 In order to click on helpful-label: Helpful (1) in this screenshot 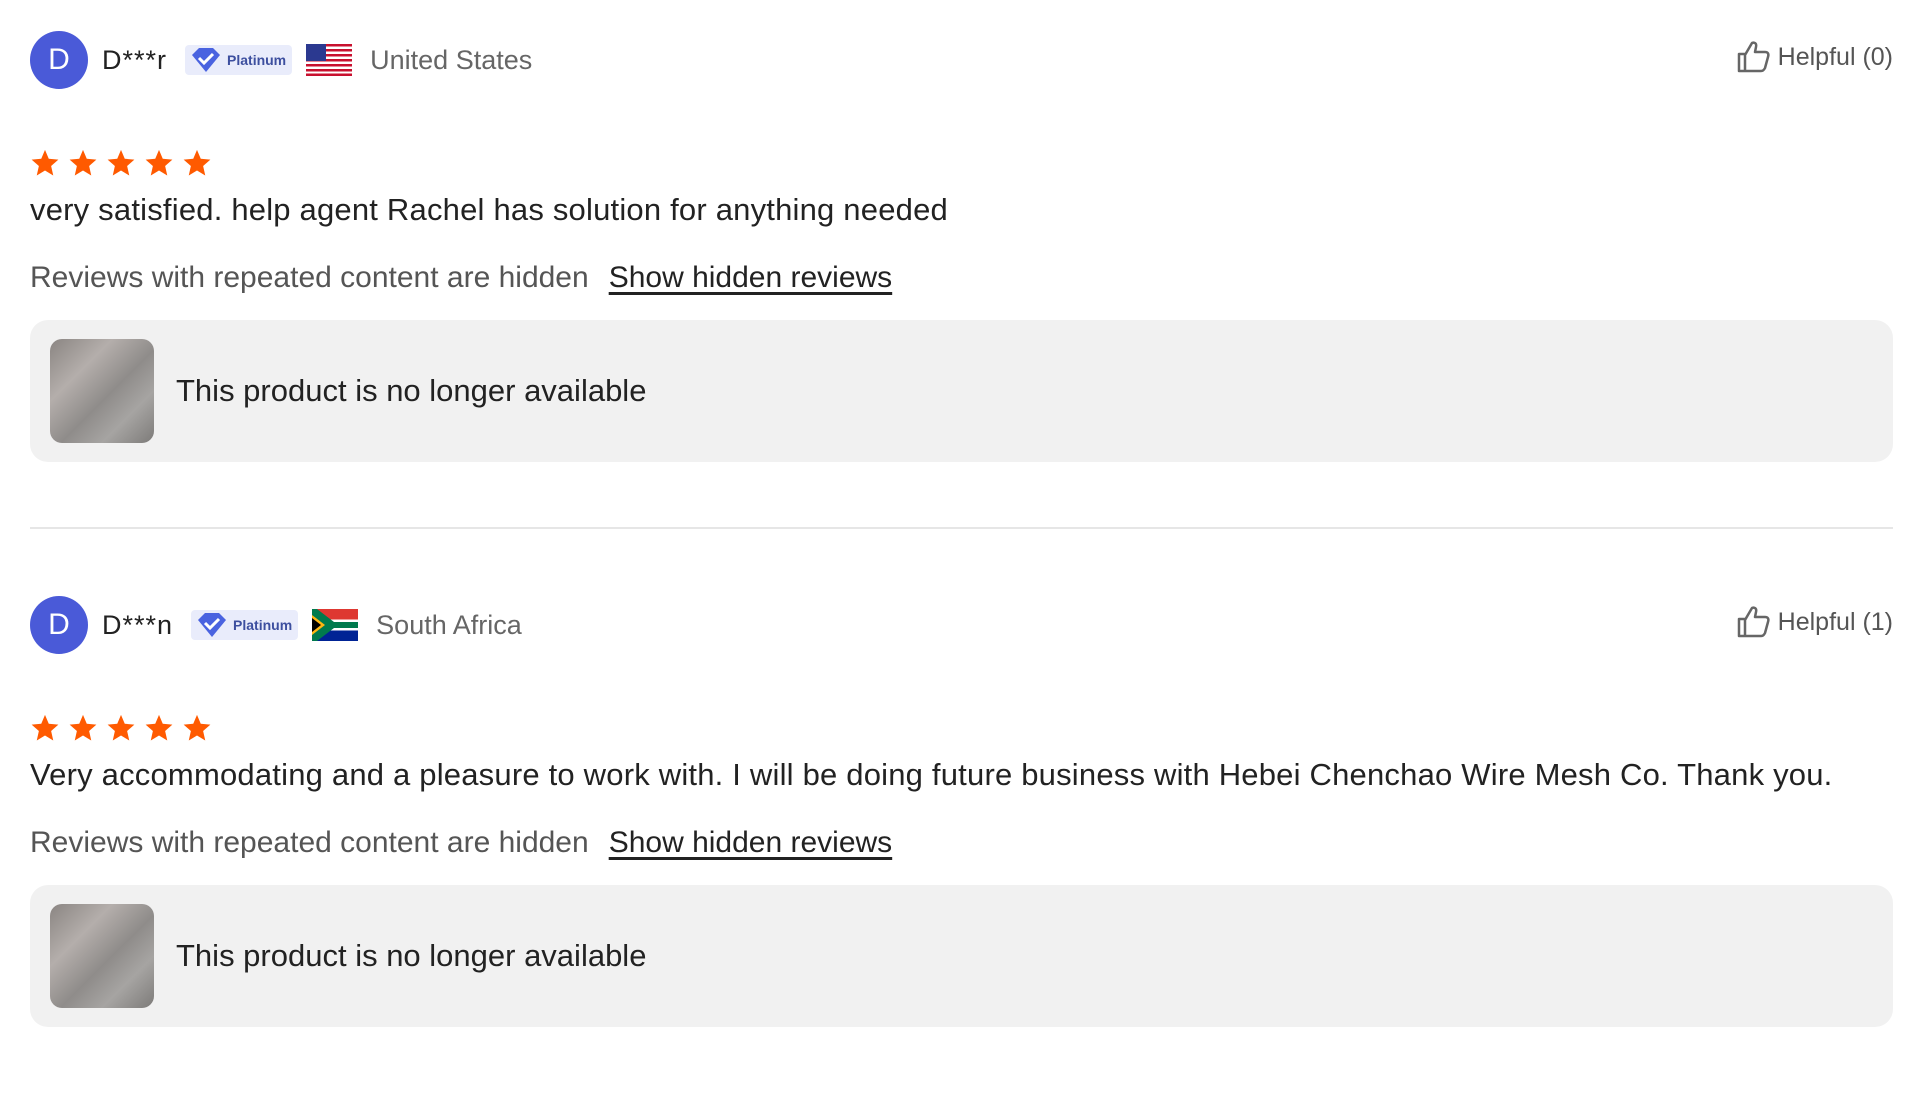, I will do `click(1835, 621)`.